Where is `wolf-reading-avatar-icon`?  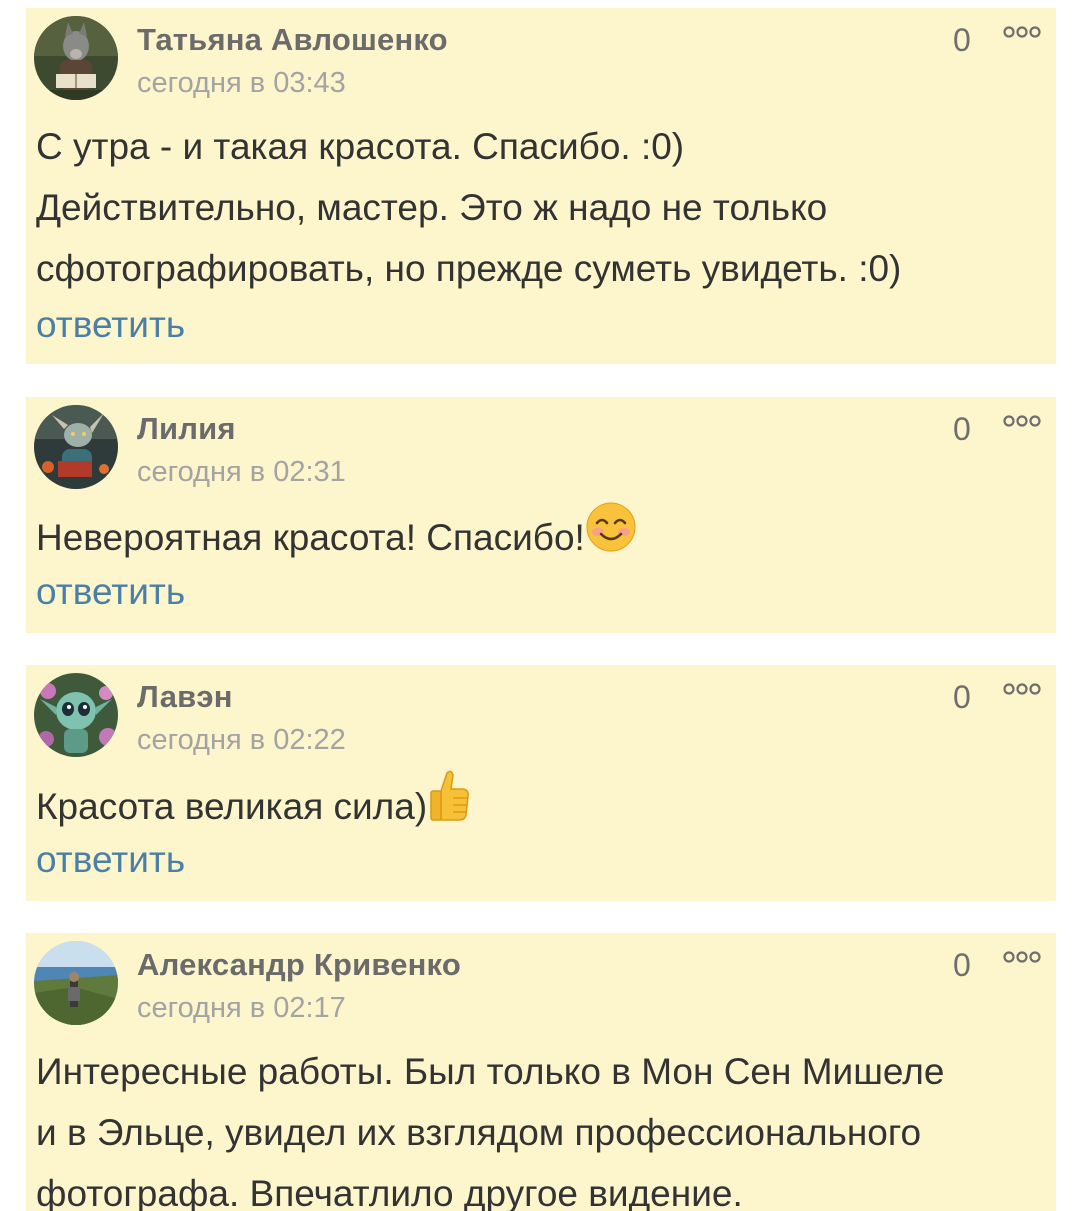
wolf-reading-avatar-icon is located at coordinates (76, 58).